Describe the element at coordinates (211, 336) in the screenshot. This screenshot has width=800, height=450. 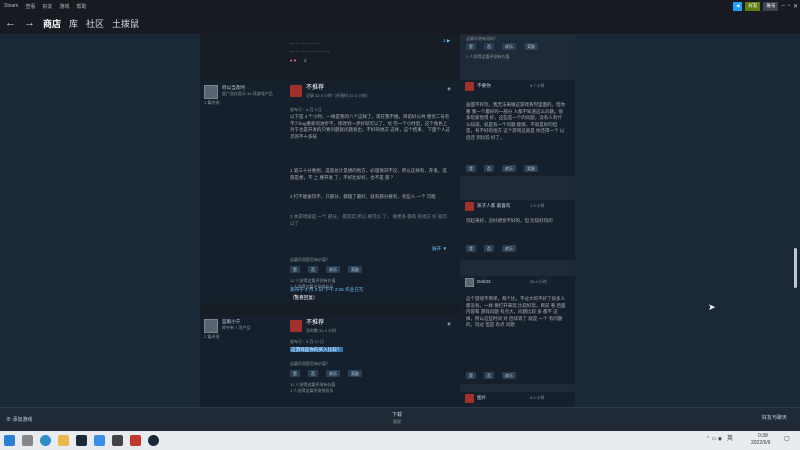
I see `author-review-count: 2 篇评测` at that location.